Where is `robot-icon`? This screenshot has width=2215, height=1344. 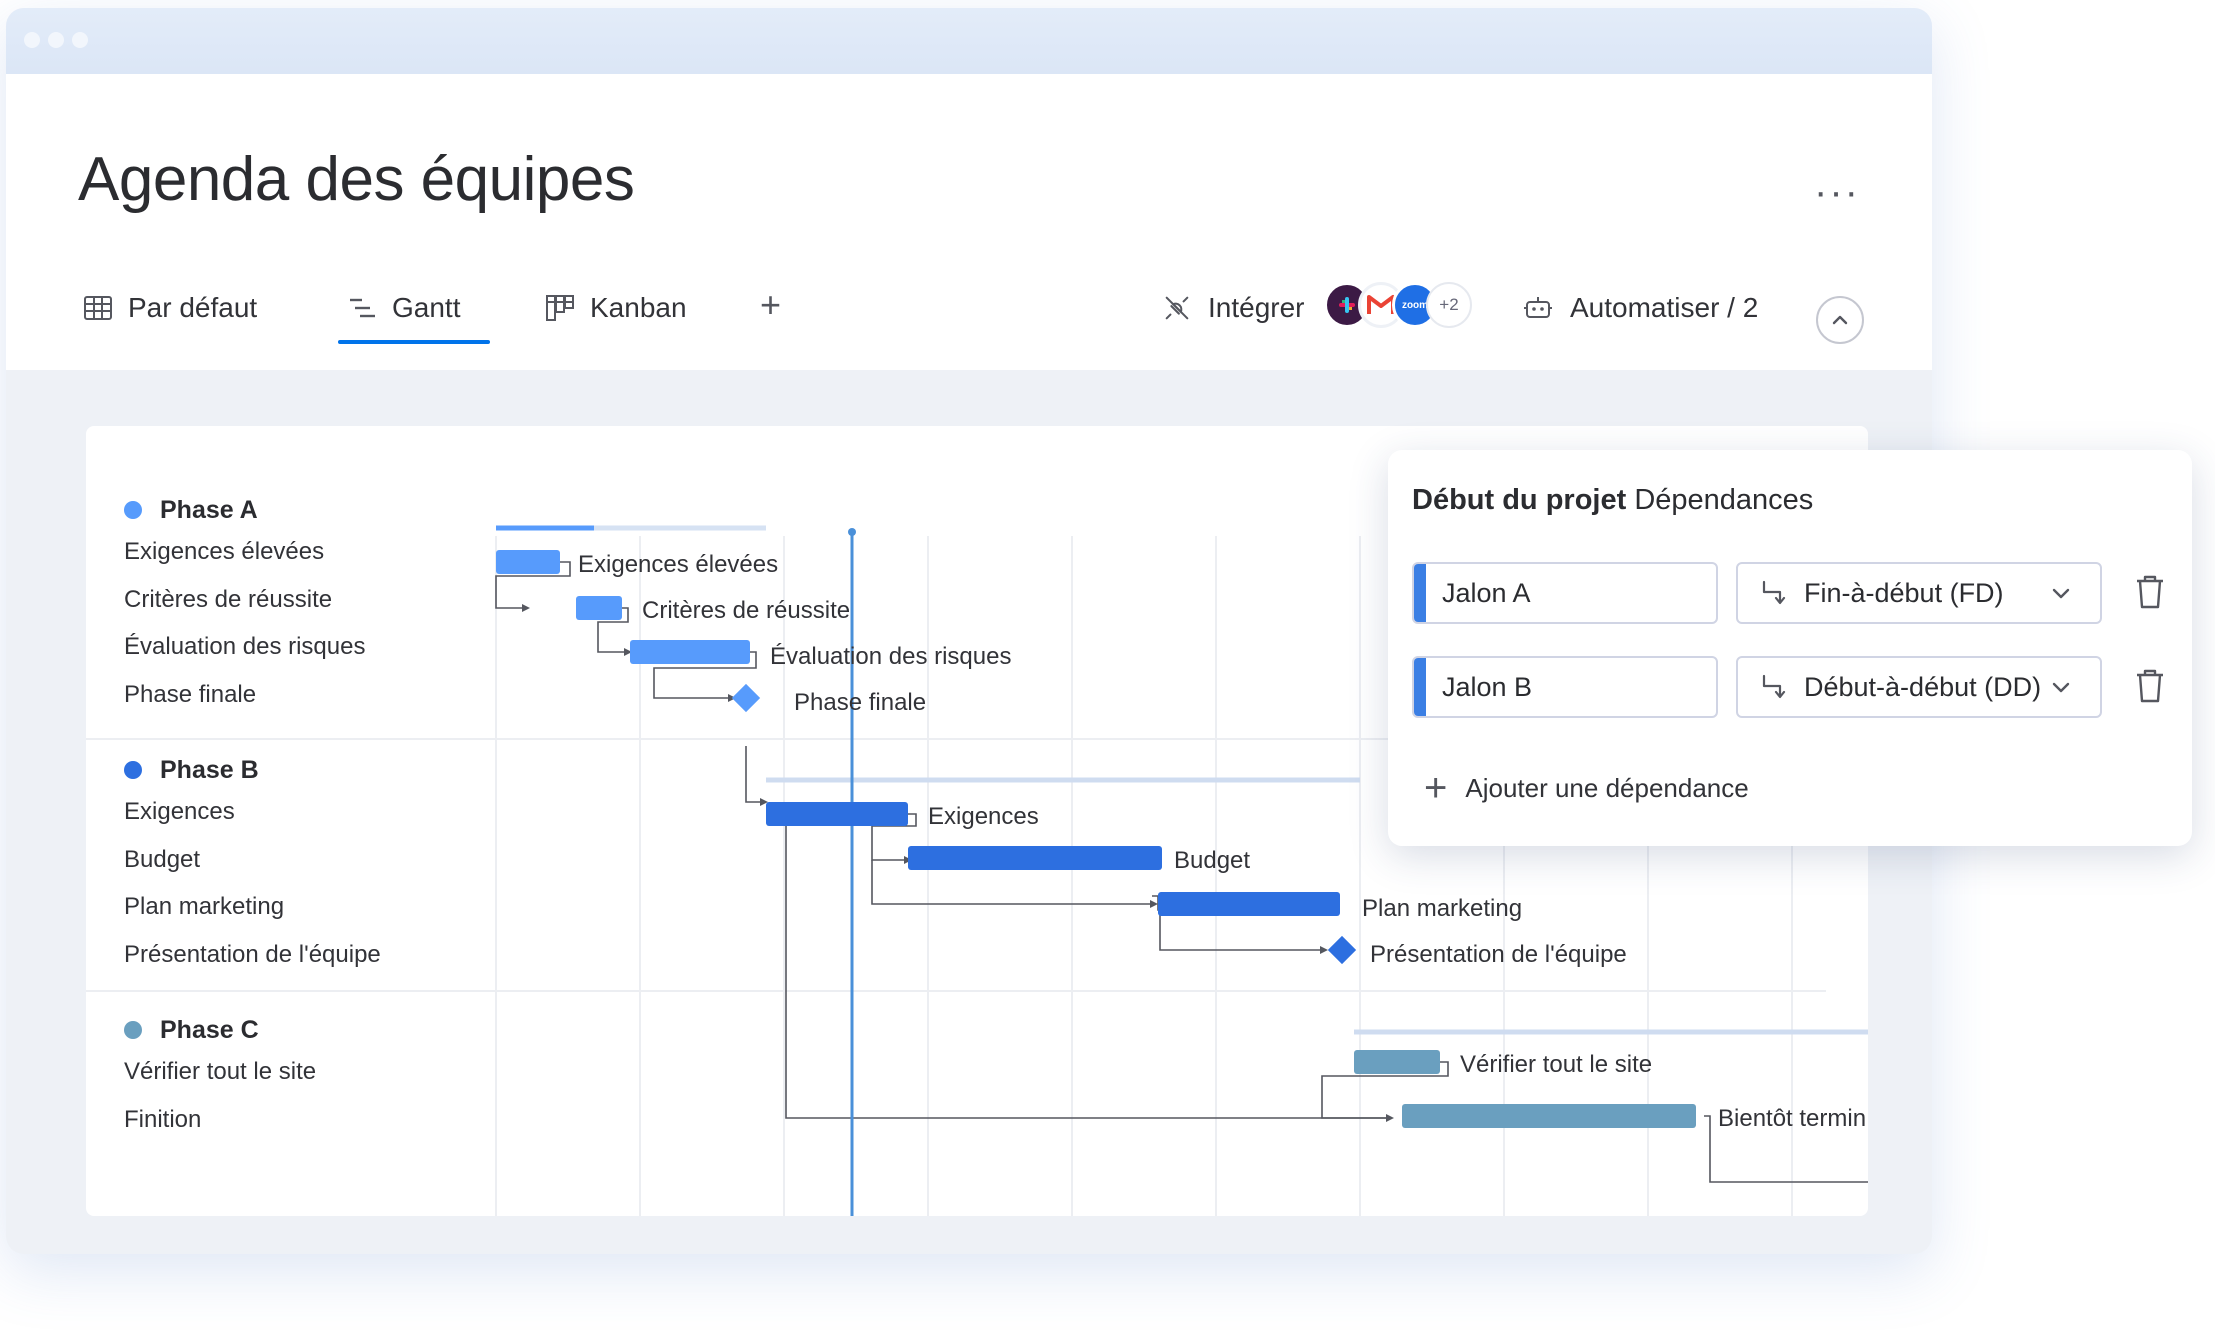 robot-icon is located at coordinates (1538, 307).